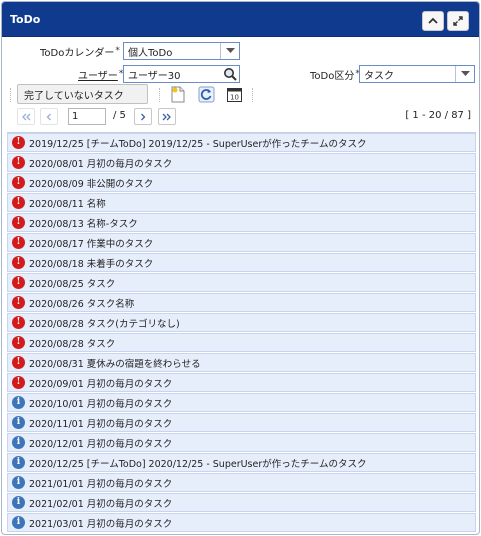  Describe the element at coordinates (230, 75) in the screenshot. I see `search-icon` at that location.